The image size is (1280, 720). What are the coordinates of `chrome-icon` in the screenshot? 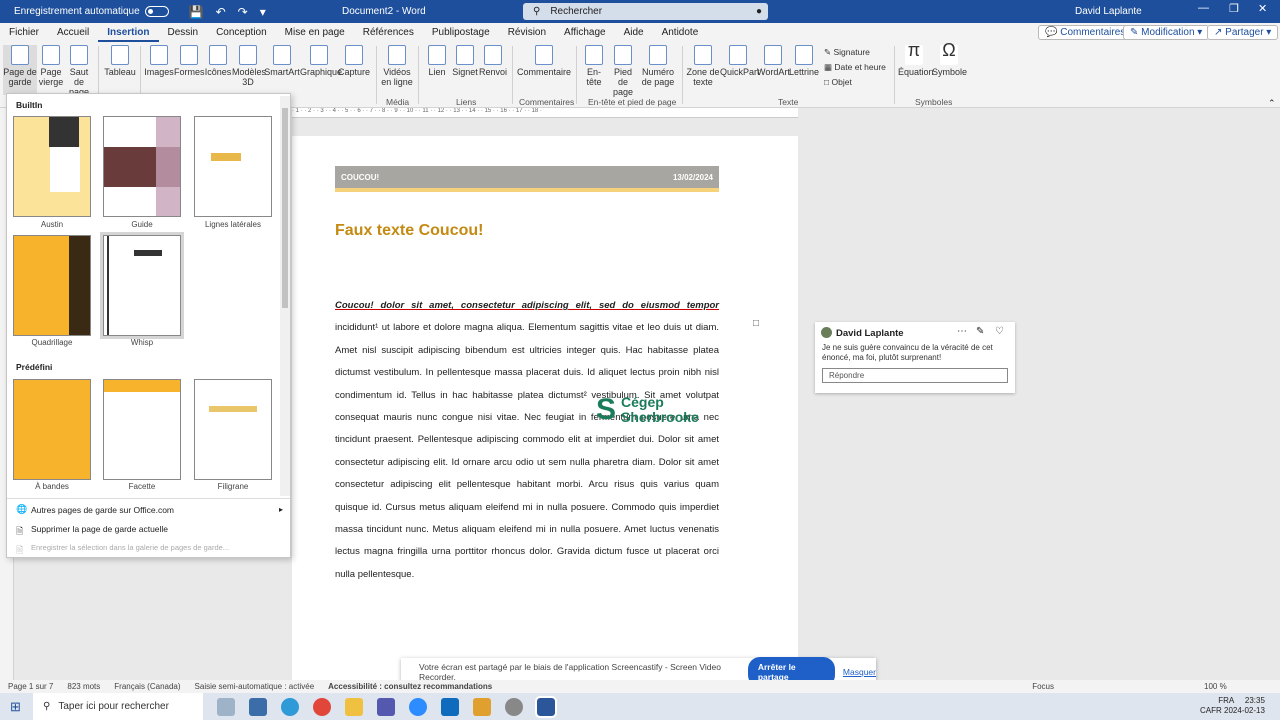 It's located at (322, 706).